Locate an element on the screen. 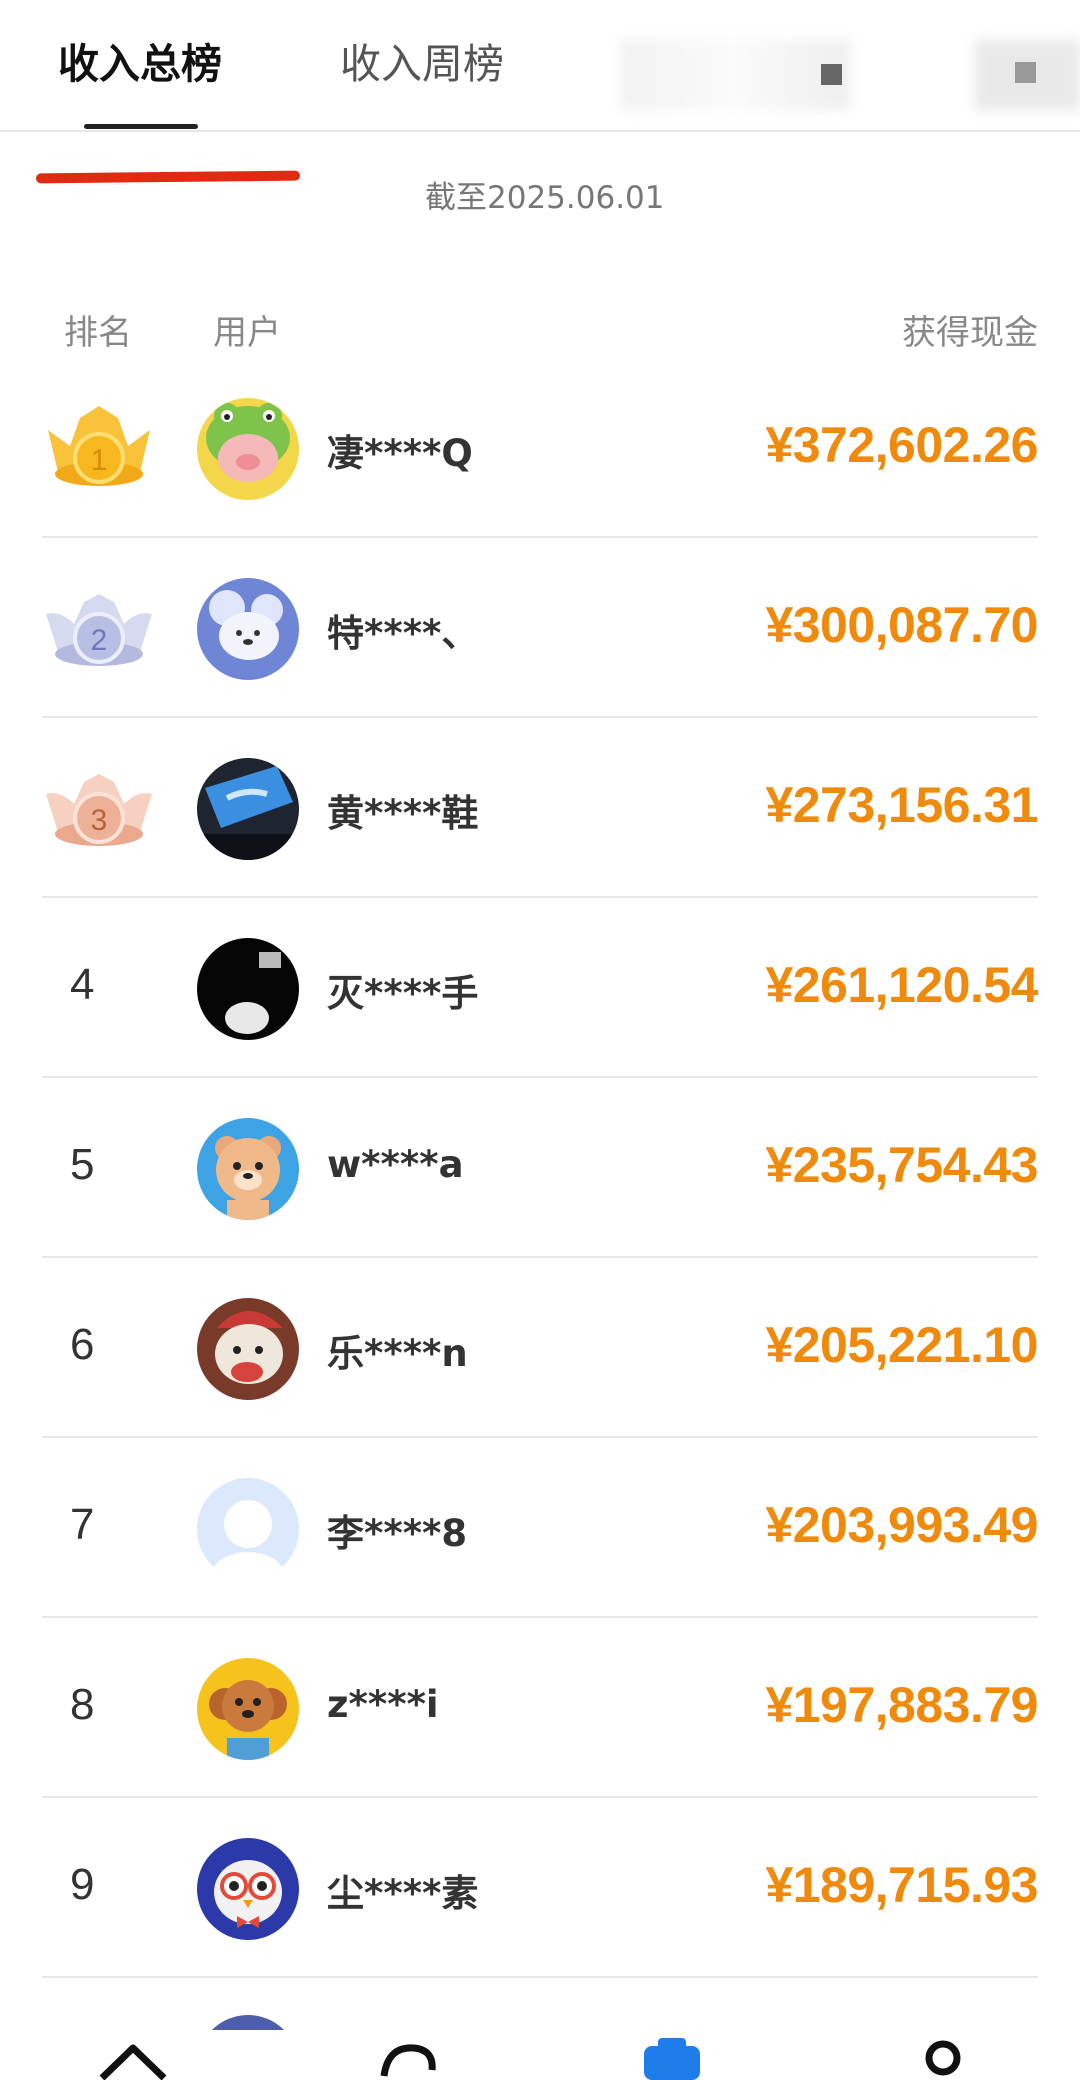 The width and height of the screenshot is (1080, 2080). highlight-mark is located at coordinates (168, 177).